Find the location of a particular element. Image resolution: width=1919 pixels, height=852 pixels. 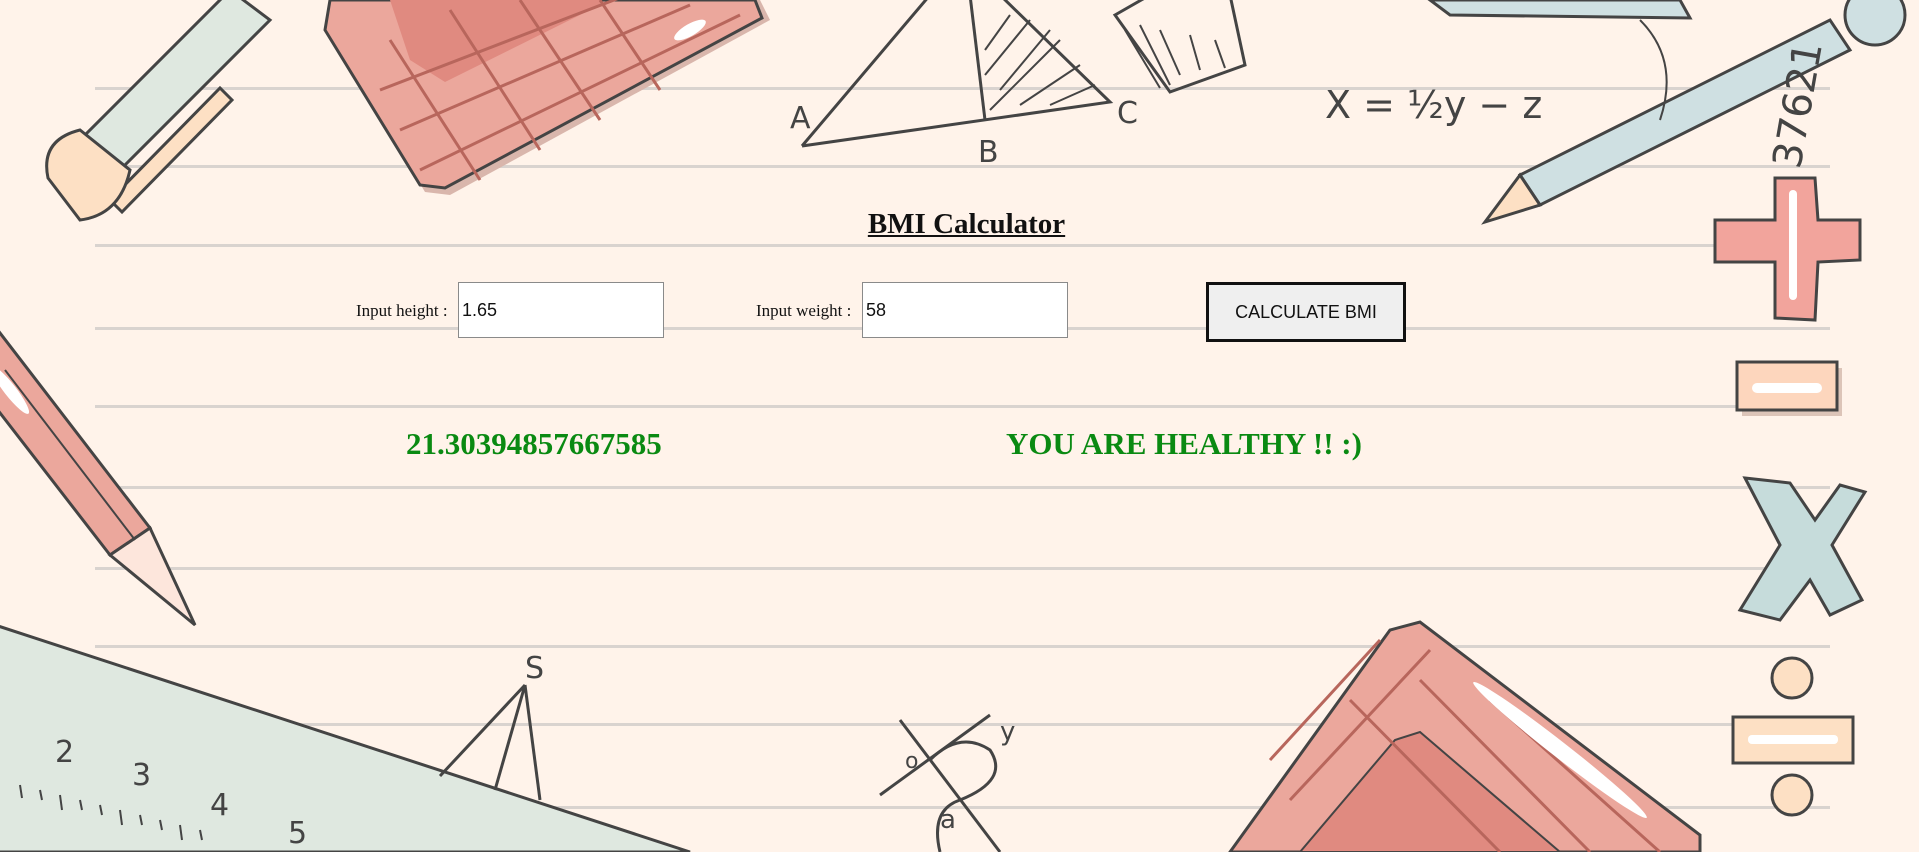

triangle-label-c: C is located at coordinates (1127, 113).